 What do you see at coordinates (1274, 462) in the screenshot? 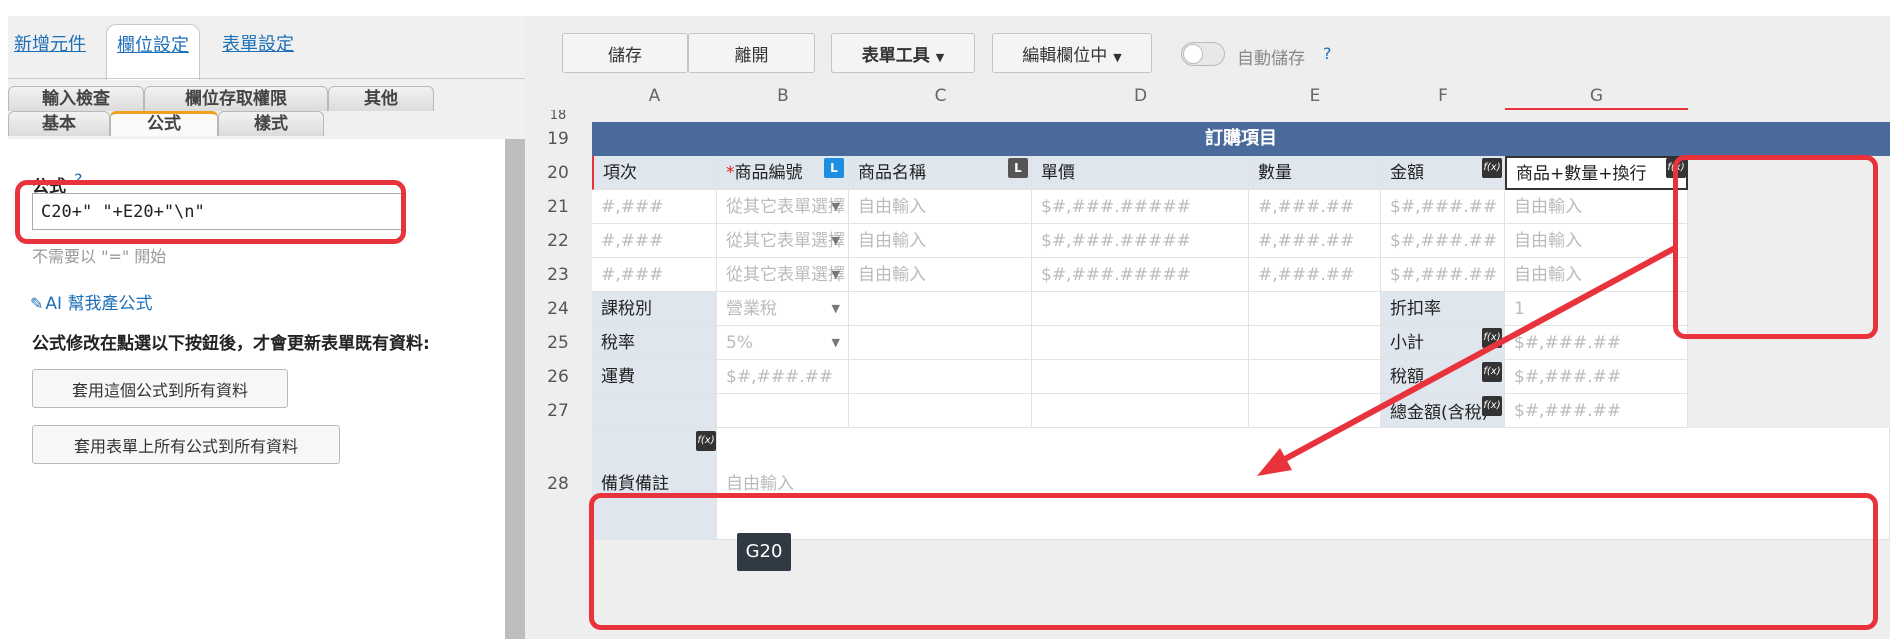
I see `arrow-head` at bounding box center [1274, 462].